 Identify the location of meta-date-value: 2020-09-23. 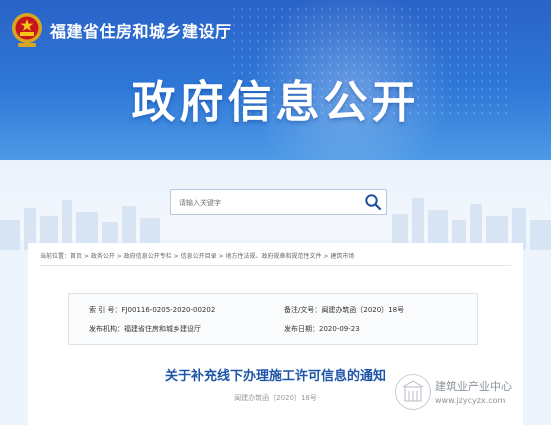
(339, 329).